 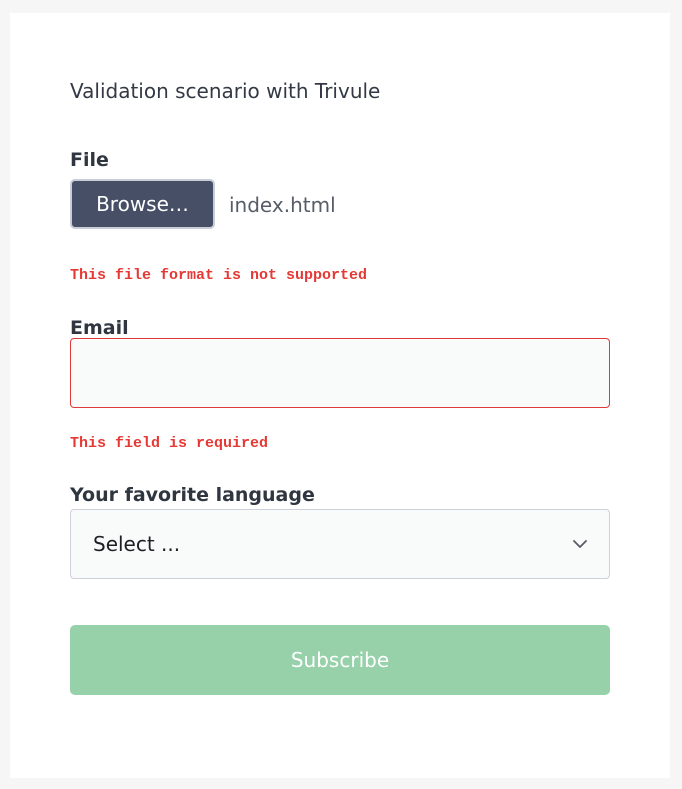 What do you see at coordinates (192, 495) in the screenshot?
I see `language-label: Your favorite language` at bounding box center [192, 495].